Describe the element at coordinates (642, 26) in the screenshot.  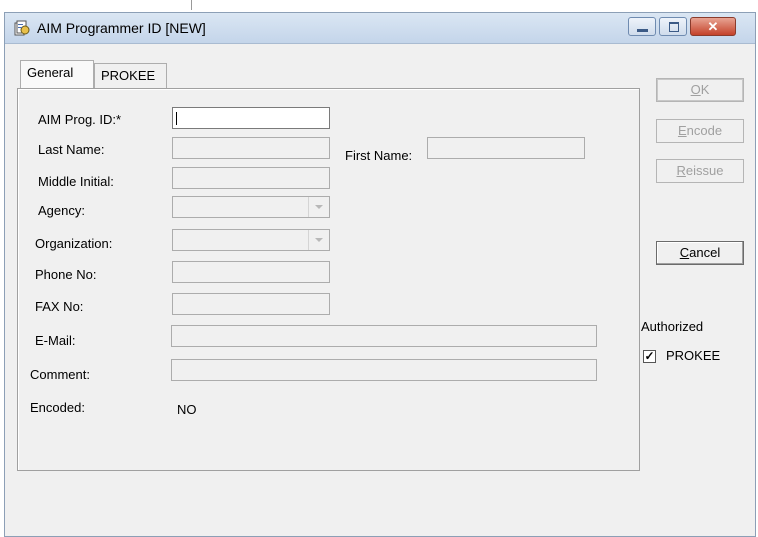
I see `minimize-button` at that location.